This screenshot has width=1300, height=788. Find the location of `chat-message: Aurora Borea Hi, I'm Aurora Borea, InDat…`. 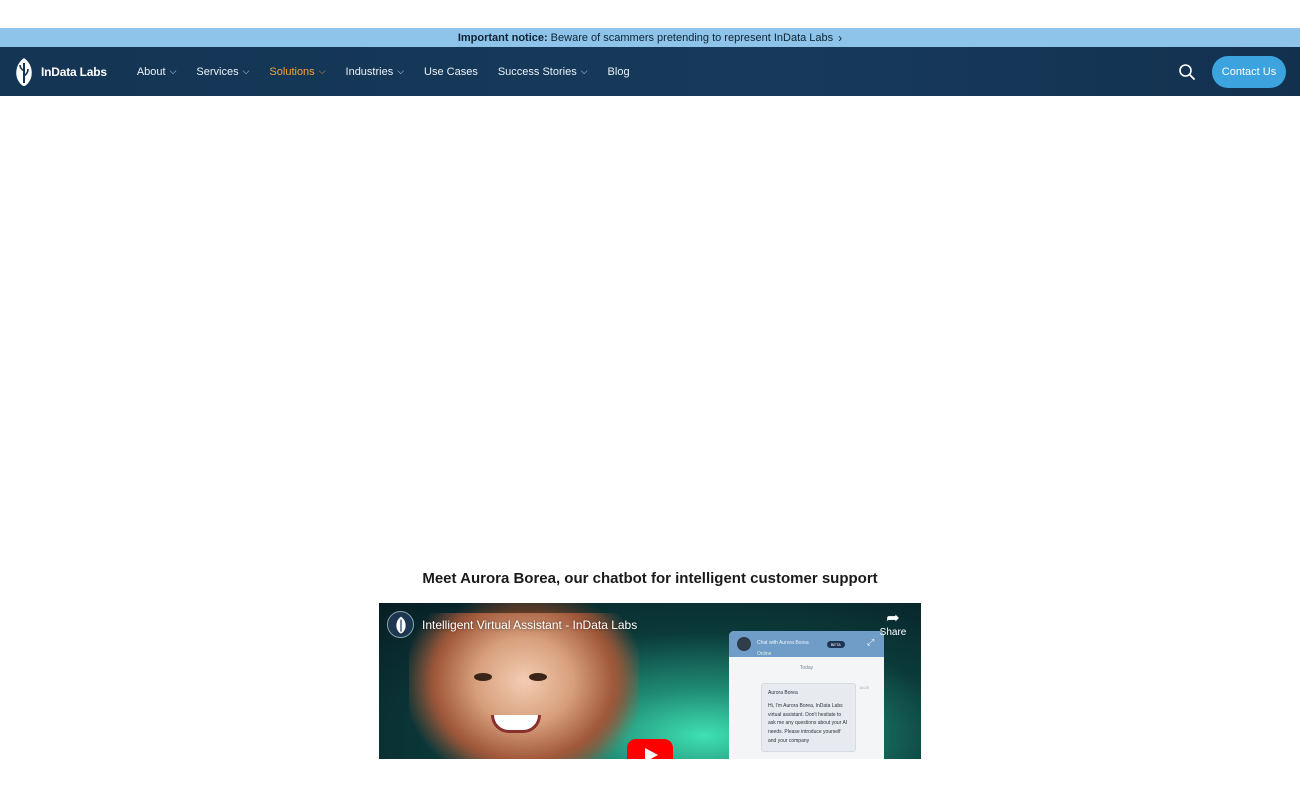

chat-message: Aurora Borea Hi, I'm Aurora Borea, InDat… is located at coordinates (808, 717).